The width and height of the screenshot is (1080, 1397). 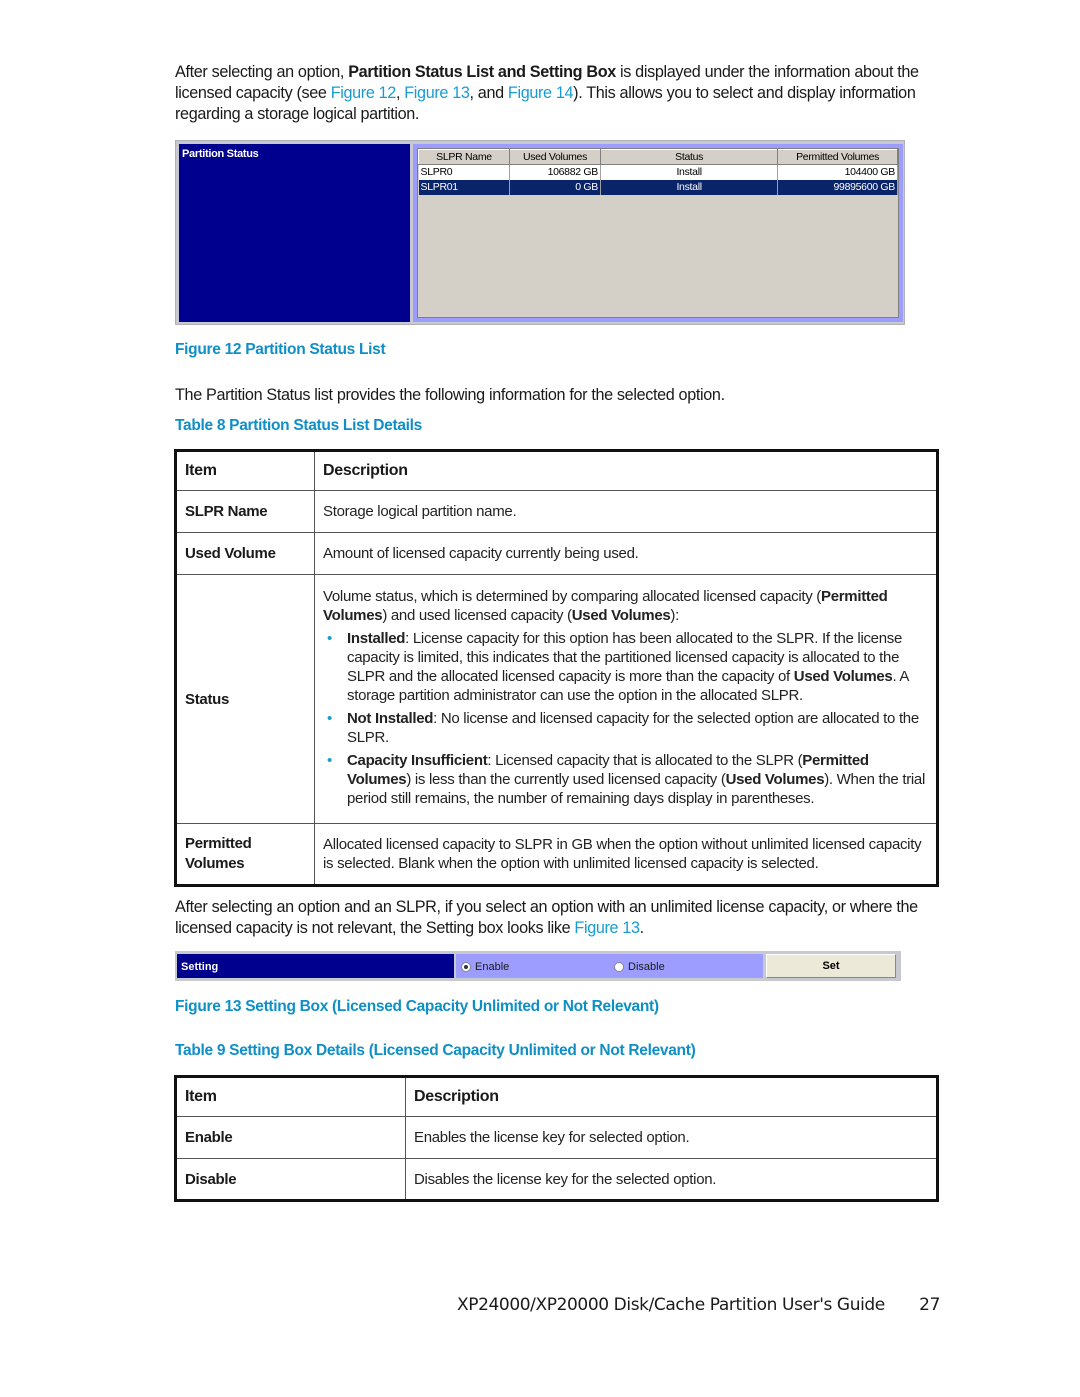 I want to click on table-row: SLPR0 106882 GB Install 104400 GB, so click(x=658, y=172).